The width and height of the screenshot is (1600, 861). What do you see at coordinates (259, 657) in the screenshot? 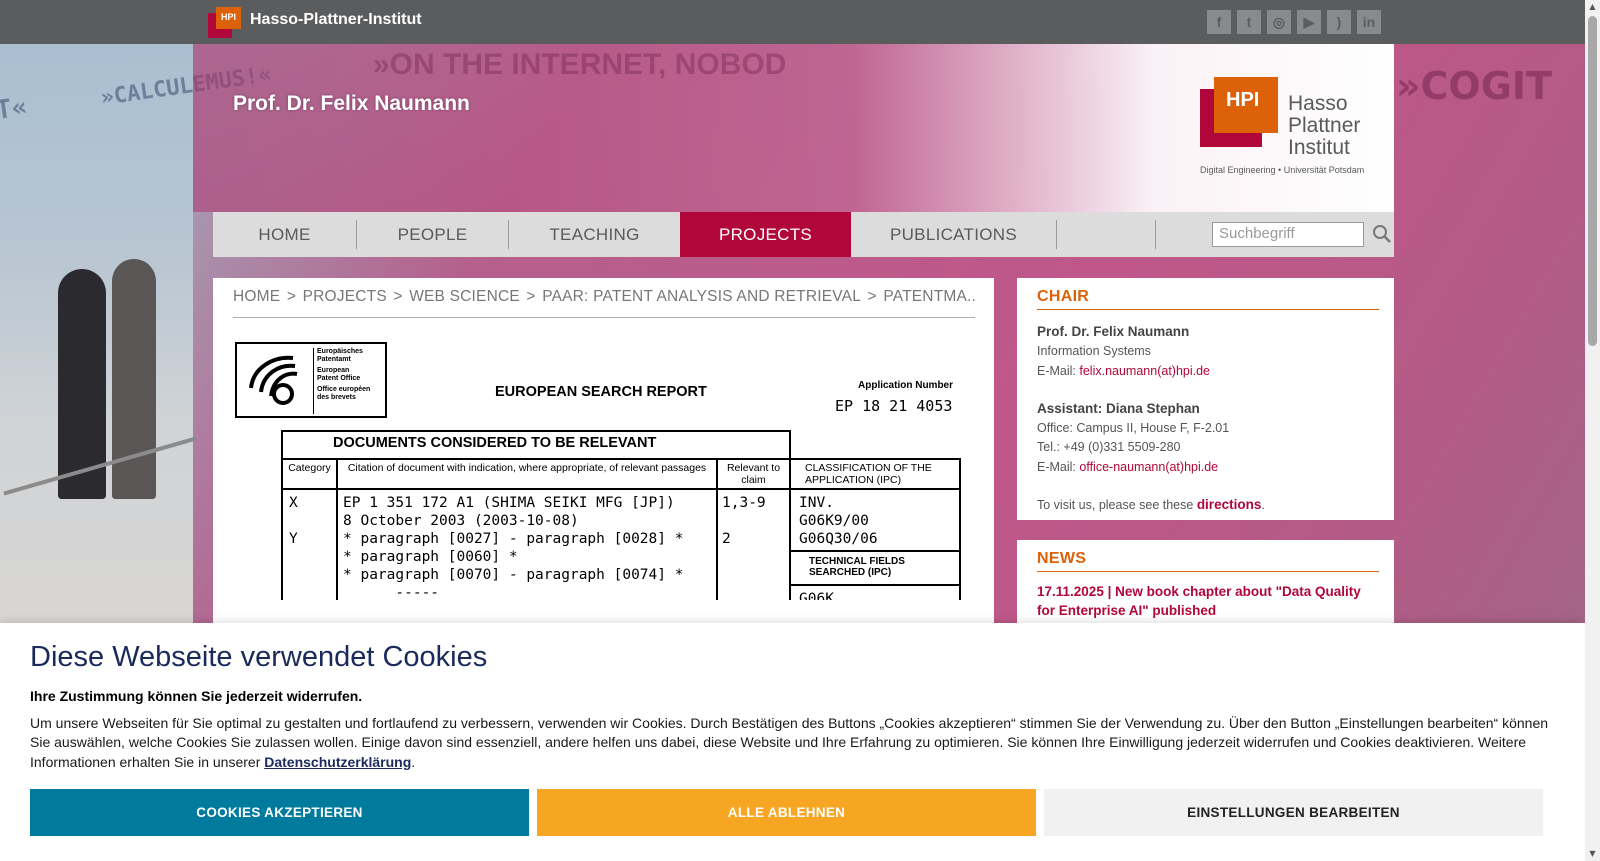
I see `cookie-title: Diese Webseite verwendet Cookies` at bounding box center [259, 657].